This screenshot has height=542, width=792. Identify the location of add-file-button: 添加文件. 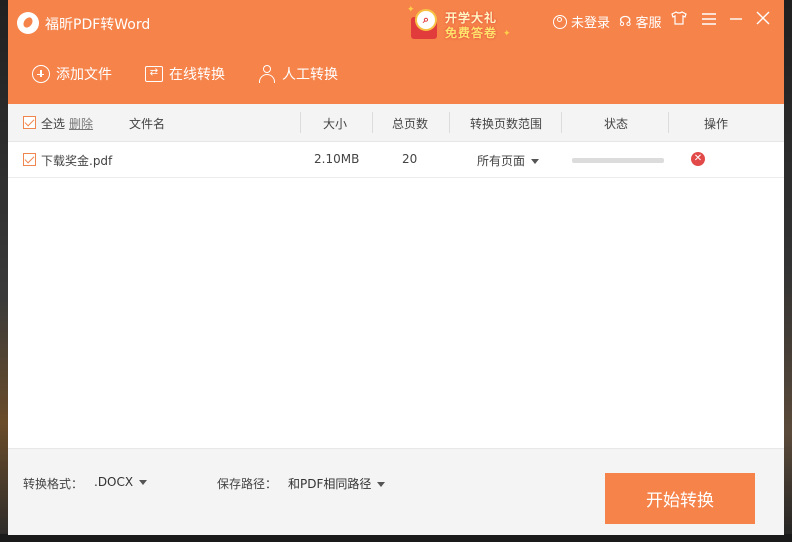
(72, 74).